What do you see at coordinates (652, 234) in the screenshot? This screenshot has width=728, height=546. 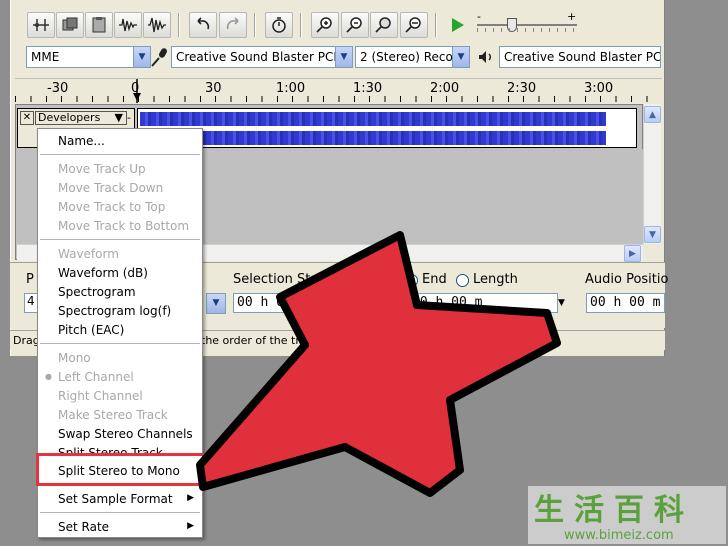 I see `scroll-down-icon: ▼` at bounding box center [652, 234].